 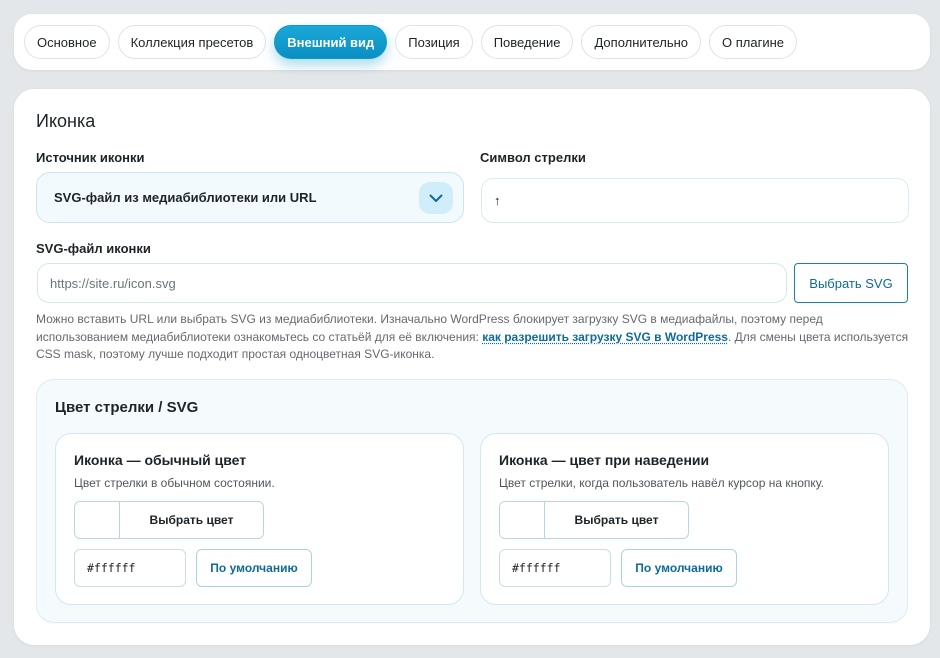 I want to click on hover-color-hex-input: #ffffff, so click(x=555, y=568).